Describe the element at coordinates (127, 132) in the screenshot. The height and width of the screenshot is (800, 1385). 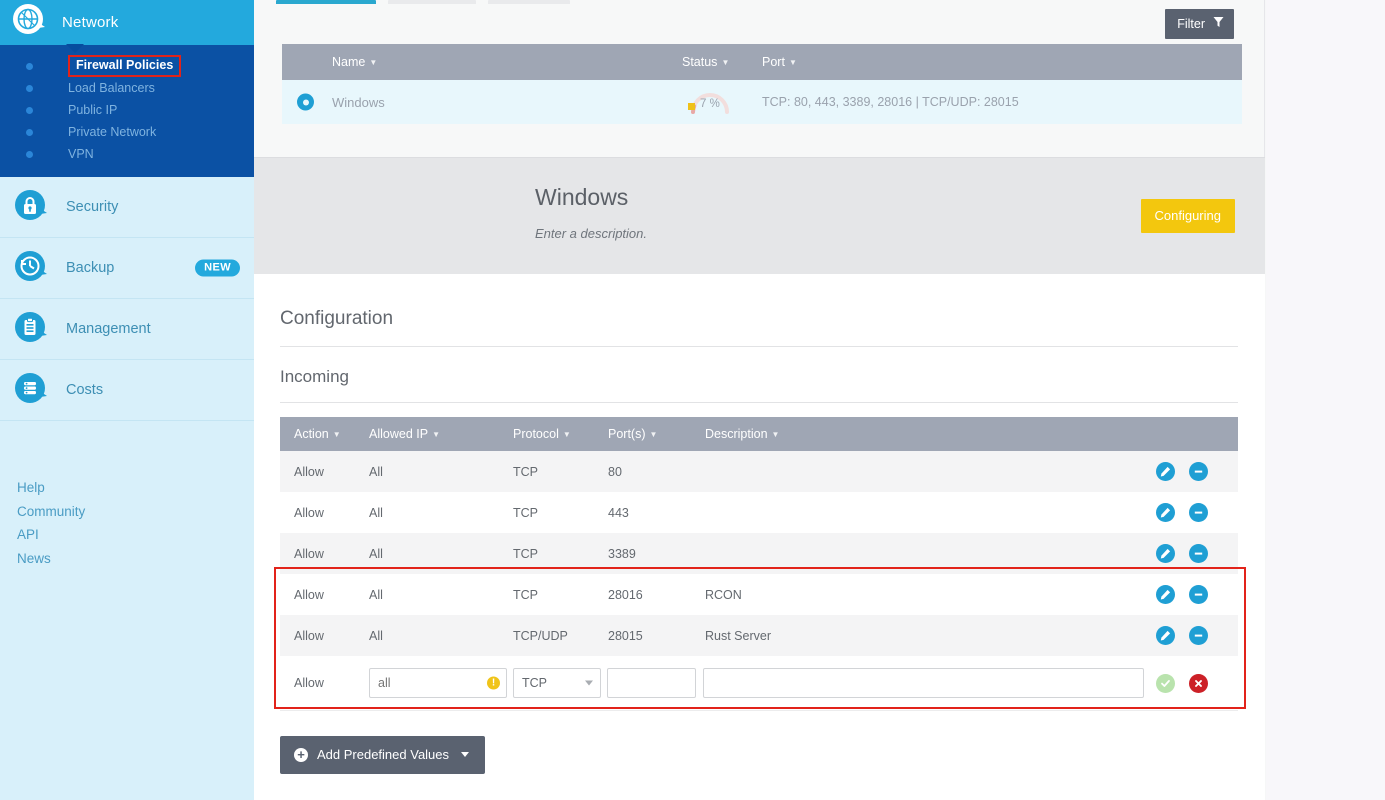
I see `sidebar-item-private-network: Private Network` at that location.